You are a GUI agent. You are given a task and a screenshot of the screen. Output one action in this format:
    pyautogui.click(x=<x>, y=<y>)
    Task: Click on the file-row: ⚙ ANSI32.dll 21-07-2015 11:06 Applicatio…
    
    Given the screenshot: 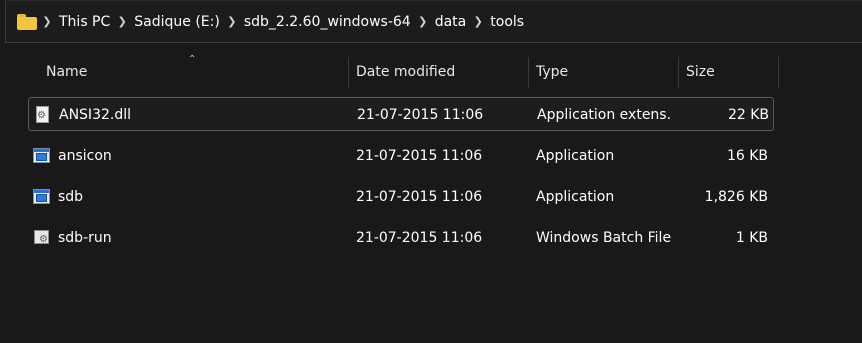 What is the action you would take?
    pyautogui.click(x=401, y=114)
    